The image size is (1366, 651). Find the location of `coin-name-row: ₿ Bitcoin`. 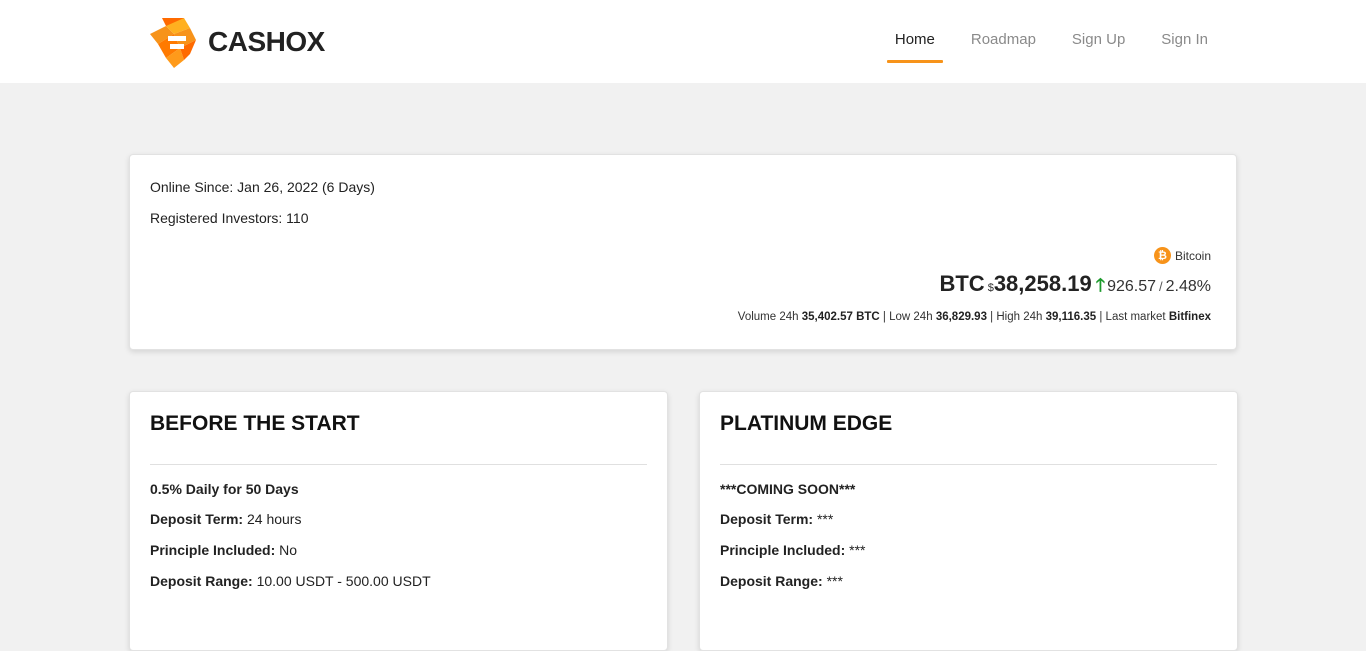

coin-name-row: ₿ Bitcoin is located at coordinates (974, 255).